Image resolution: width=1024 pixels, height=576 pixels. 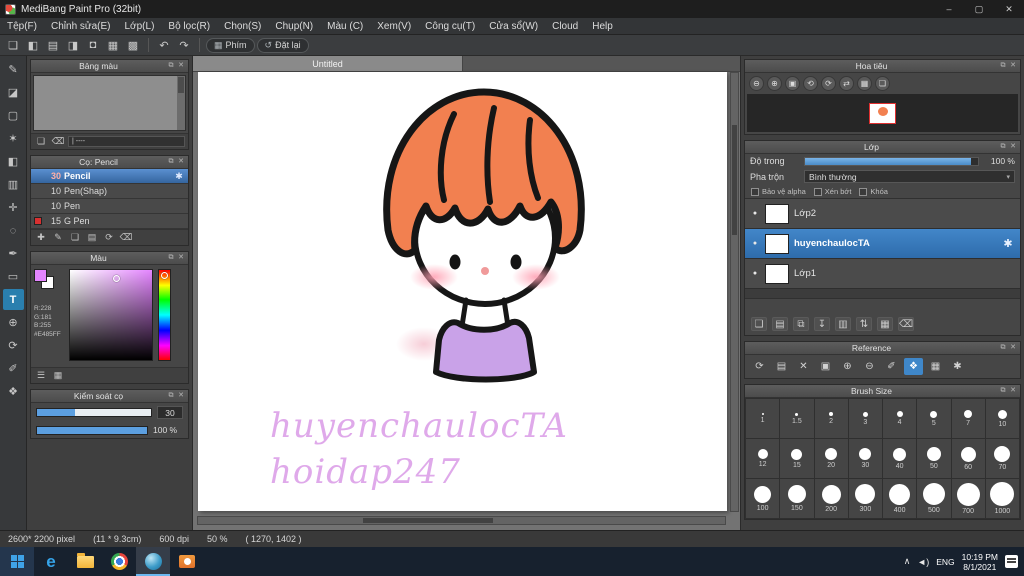 I want to click on menu-item: Help, so click(x=602, y=26).